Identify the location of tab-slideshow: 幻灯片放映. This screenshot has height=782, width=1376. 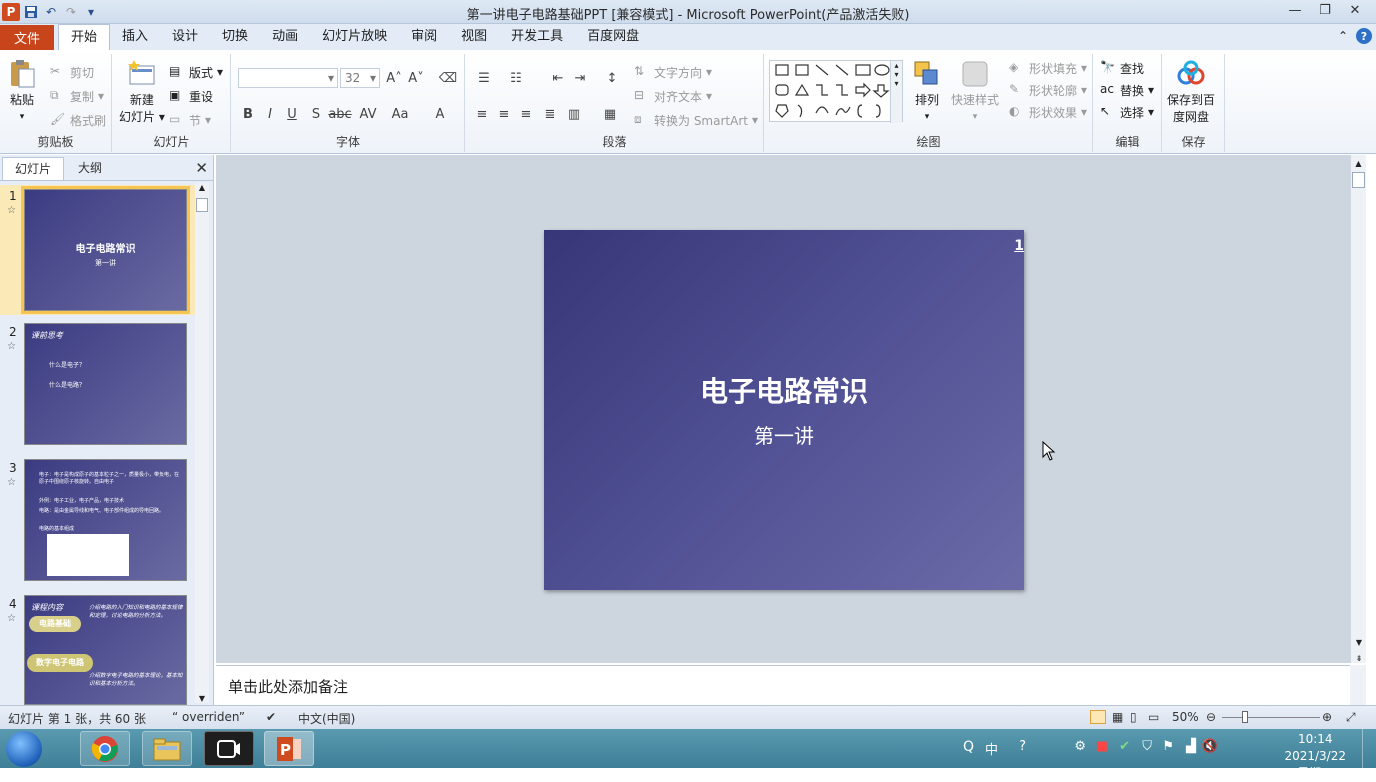
(354, 37).